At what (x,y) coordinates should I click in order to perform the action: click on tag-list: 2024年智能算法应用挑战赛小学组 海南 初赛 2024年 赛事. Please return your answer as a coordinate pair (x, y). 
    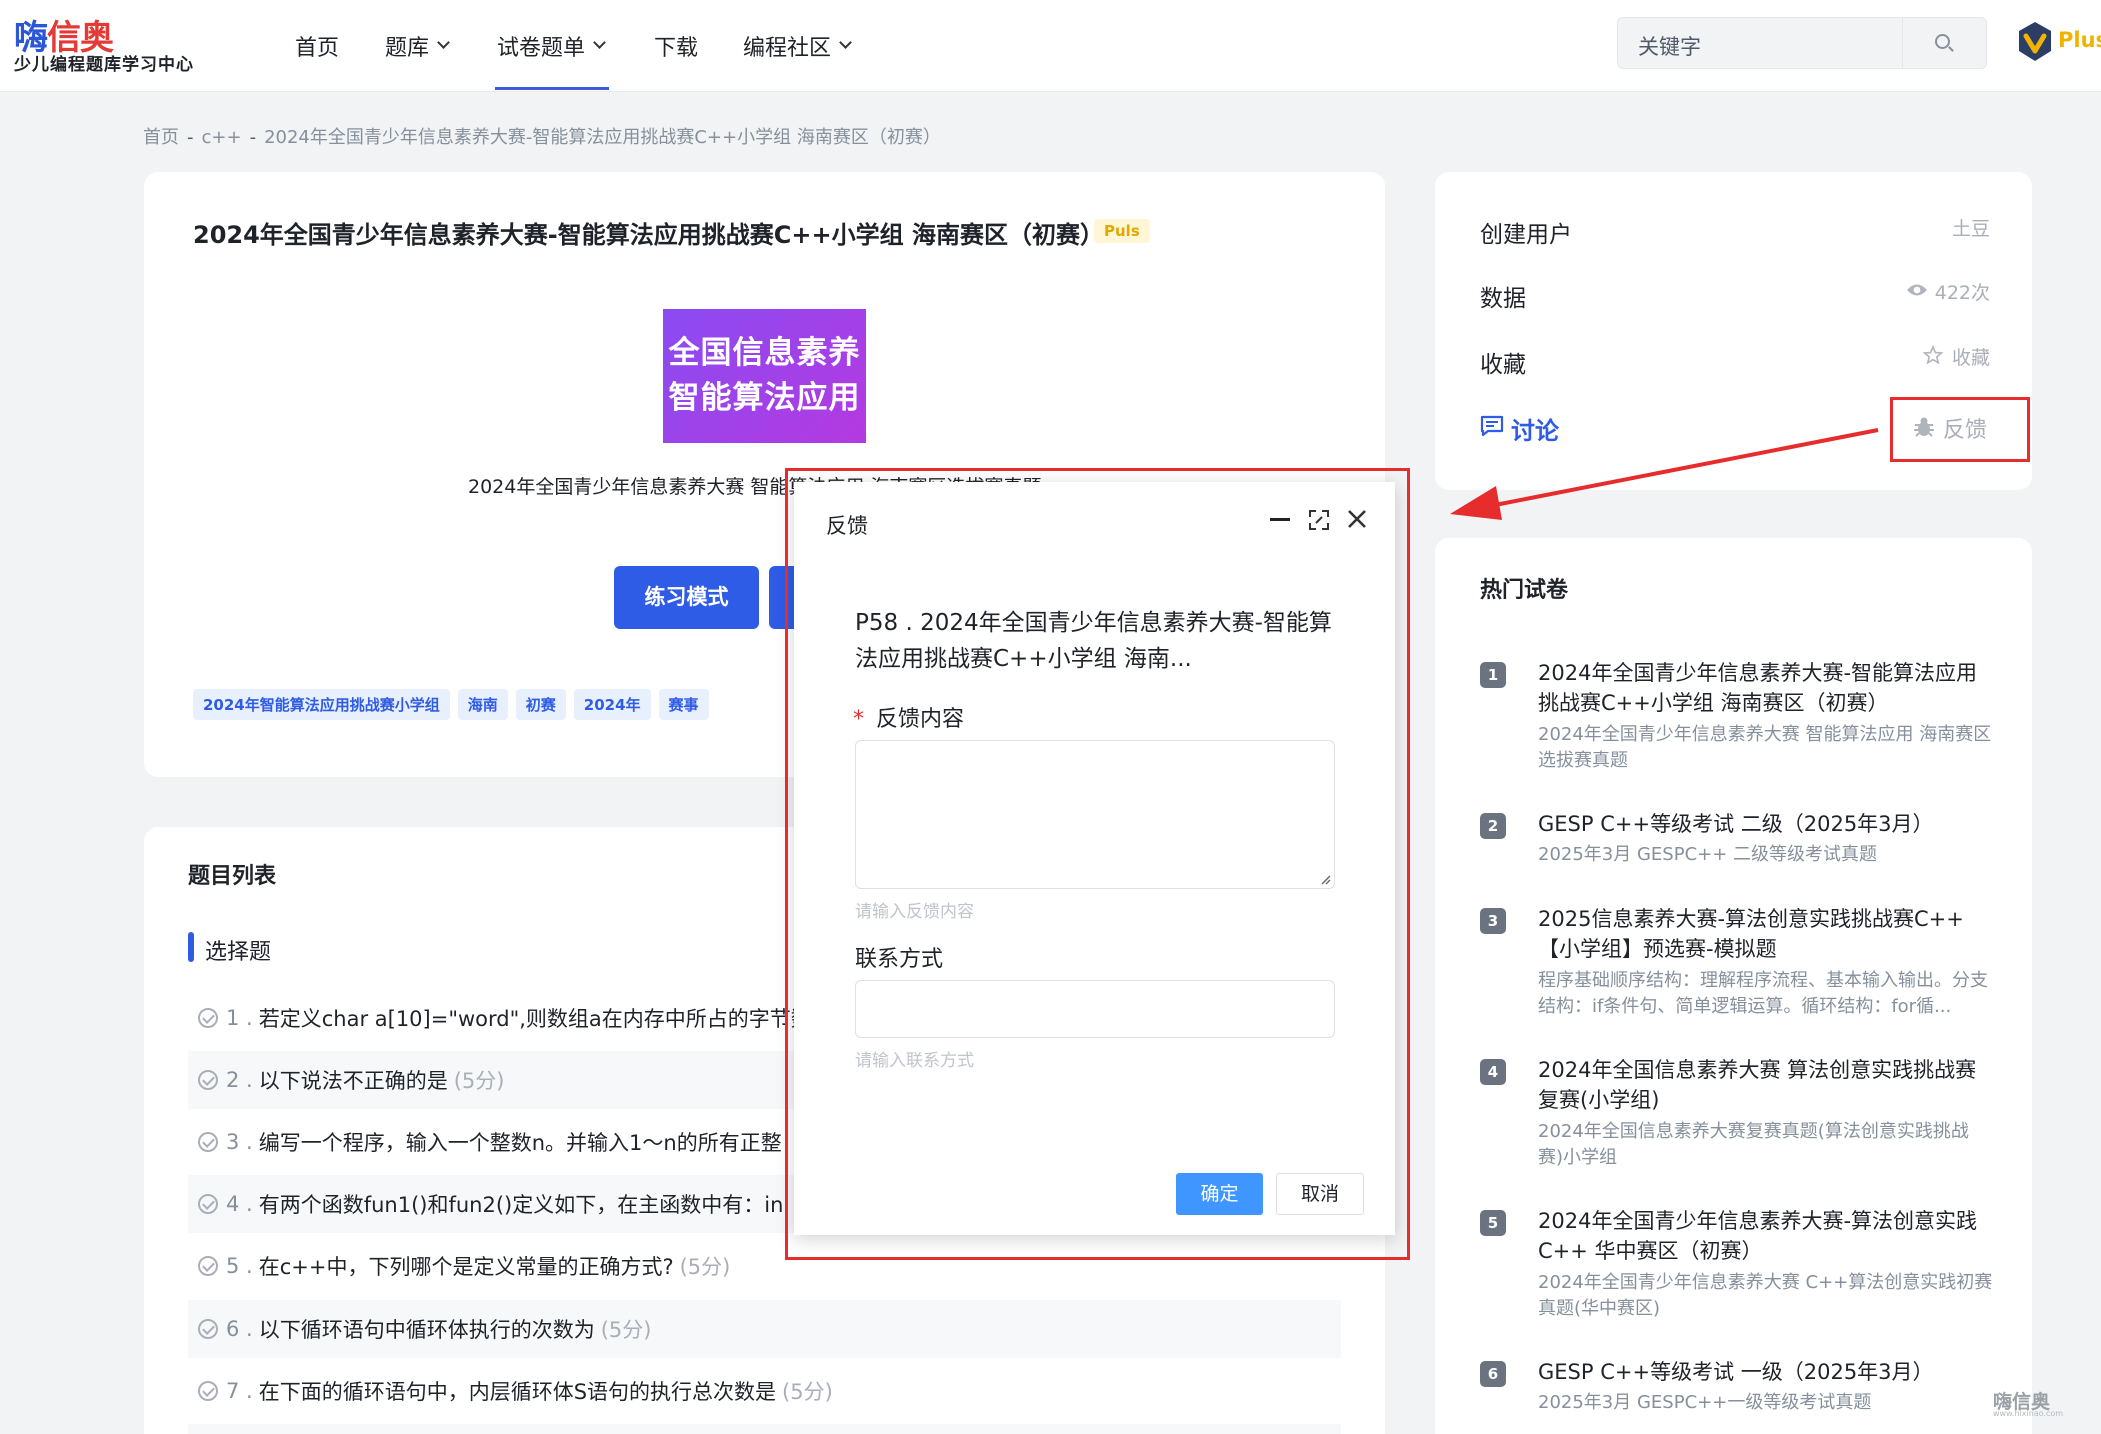
    Looking at the image, I should click on (451, 704).